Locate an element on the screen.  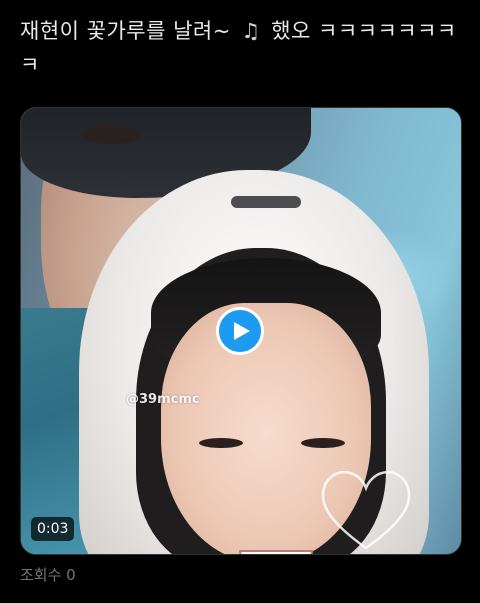
heart-overlay-icon is located at coordinates (366, 510).